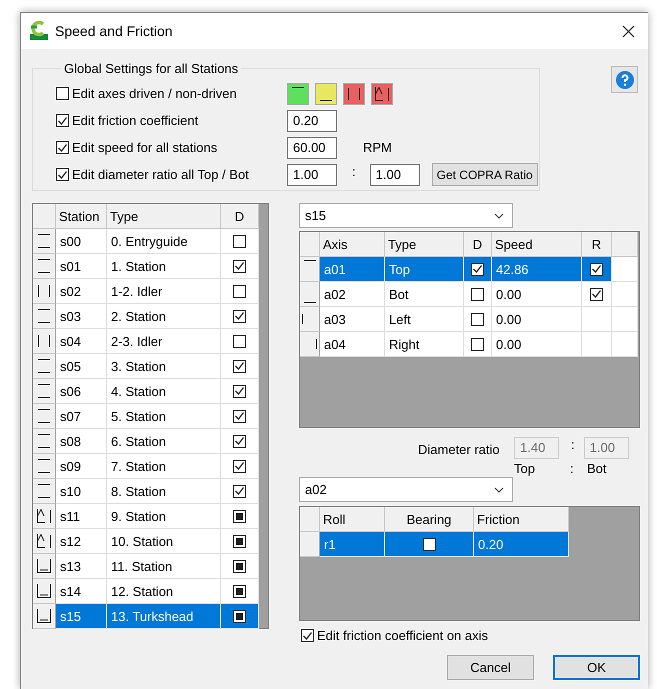 This screenshot has width=657, height=689. What do you see at coordinates (164, 591) in the screenshot?
I see `table-cell: 12. Station` at bounding box center [164, 591].